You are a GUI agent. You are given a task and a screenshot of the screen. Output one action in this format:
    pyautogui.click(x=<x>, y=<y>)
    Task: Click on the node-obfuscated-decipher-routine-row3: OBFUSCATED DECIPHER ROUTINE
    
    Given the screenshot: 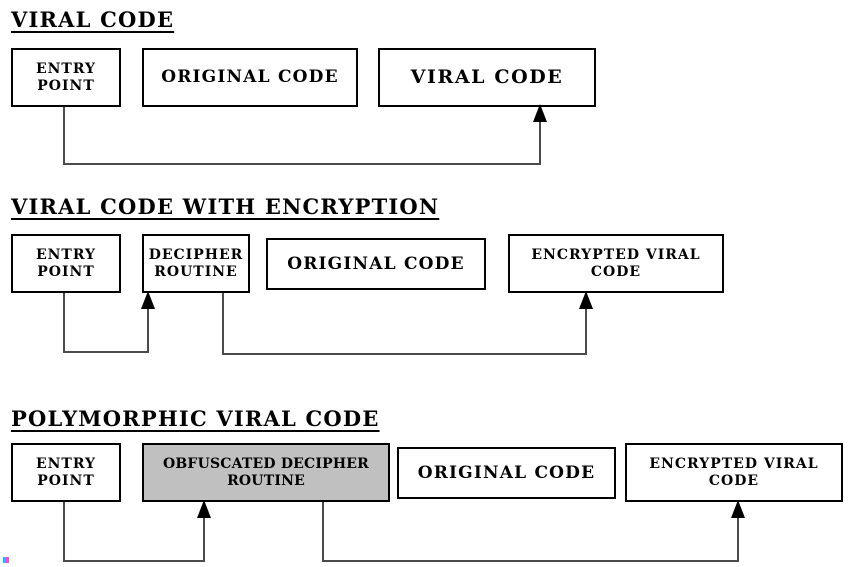 What is the action you would take?
    pyautogui.click(x=266, y=472)
    